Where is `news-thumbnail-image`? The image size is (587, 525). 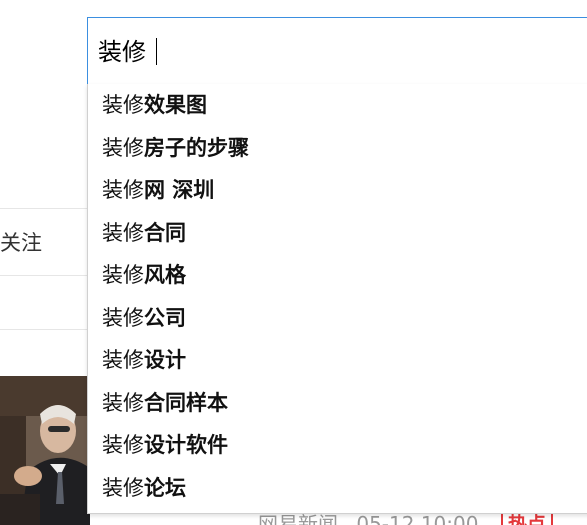
news-thumbnail-image is located at coordinates (45, 450).